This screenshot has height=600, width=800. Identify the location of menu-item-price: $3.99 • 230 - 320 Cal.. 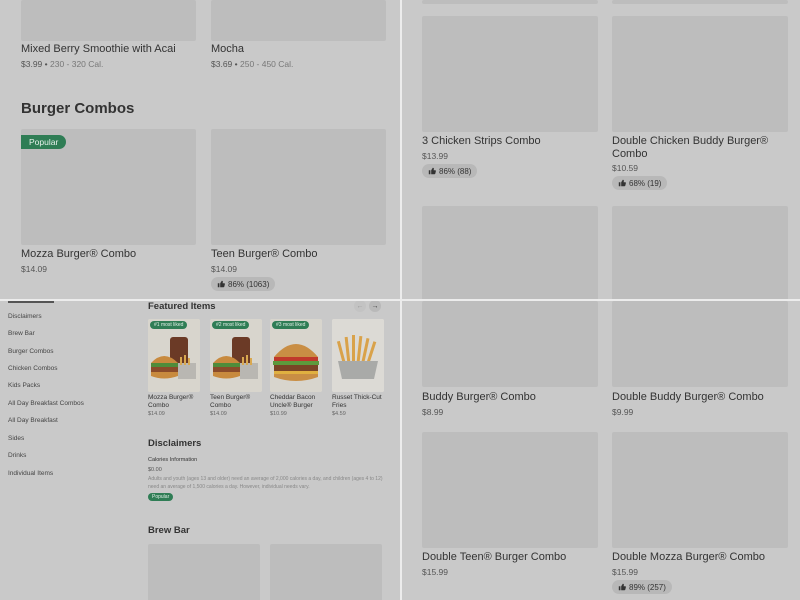
(62, 64).